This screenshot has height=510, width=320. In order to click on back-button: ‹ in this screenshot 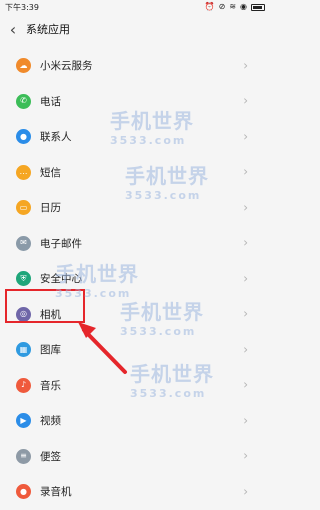, I will do `click(13, 29)`.